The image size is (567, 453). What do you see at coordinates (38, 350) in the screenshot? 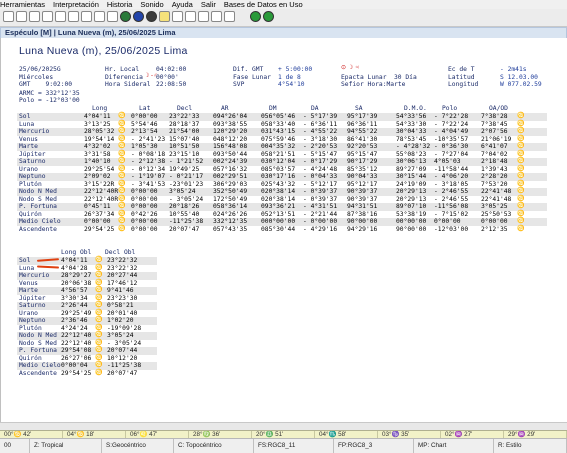
I see `obl-body-name: P. Fortuna` at bounding box center [38, 350].